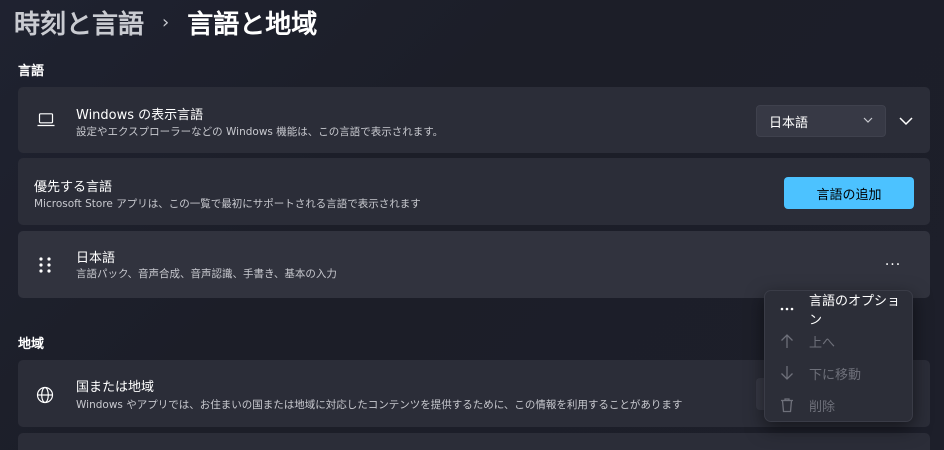 This screenshot has width=944, height=450. I want to click on language-item-title: 日本語, so click(96, 258).